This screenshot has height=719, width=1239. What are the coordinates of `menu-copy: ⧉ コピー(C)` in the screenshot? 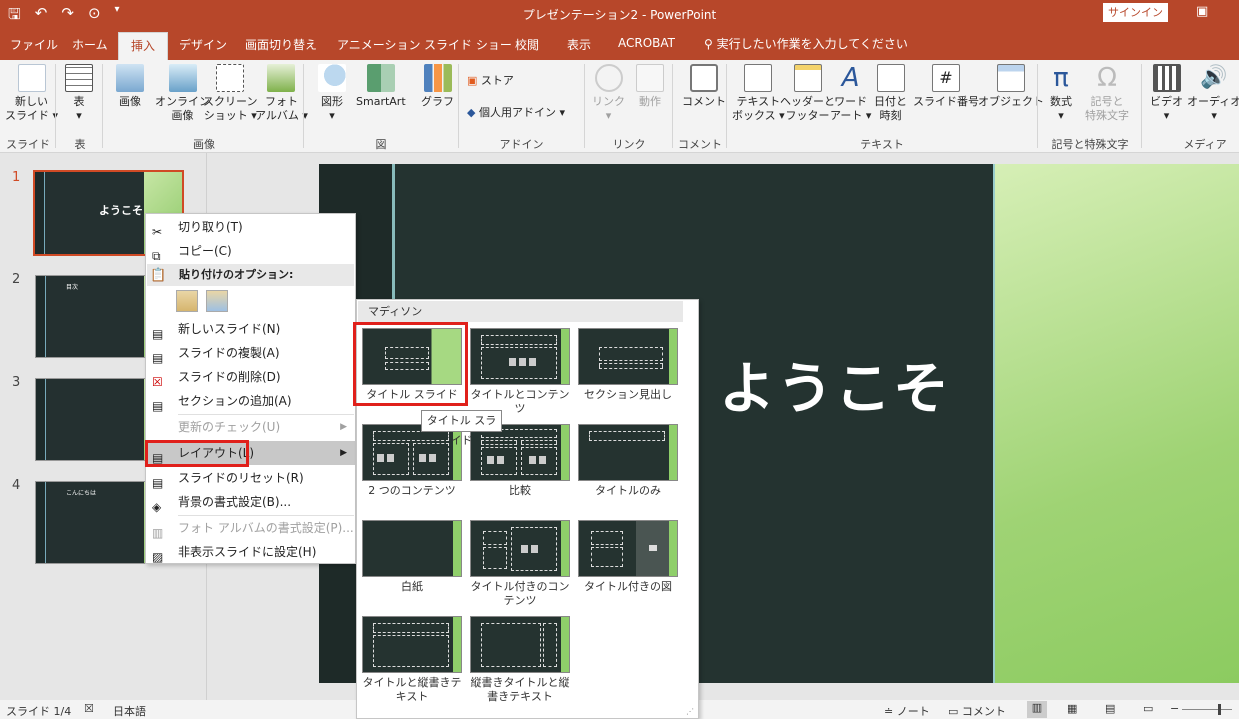 It's located at (250, 251).